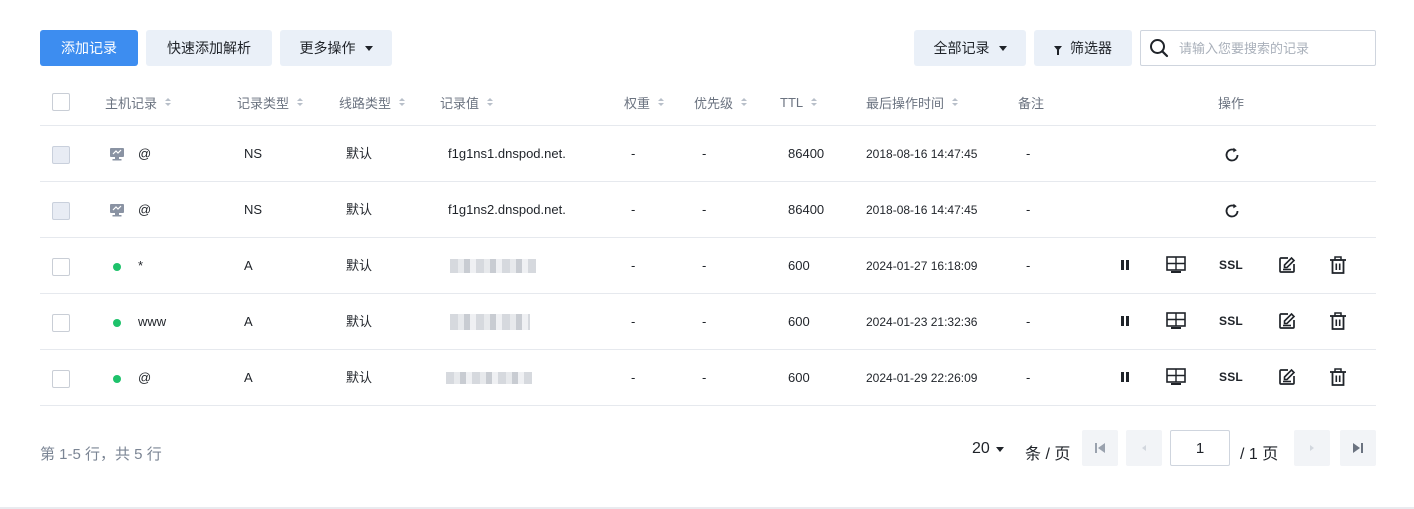 The height and width of the screenshot is (509, 1414). What do you see at coordinates (1200, 448) in the screenshot?
I see `page-number-input` at bounding box center [1200, 448].